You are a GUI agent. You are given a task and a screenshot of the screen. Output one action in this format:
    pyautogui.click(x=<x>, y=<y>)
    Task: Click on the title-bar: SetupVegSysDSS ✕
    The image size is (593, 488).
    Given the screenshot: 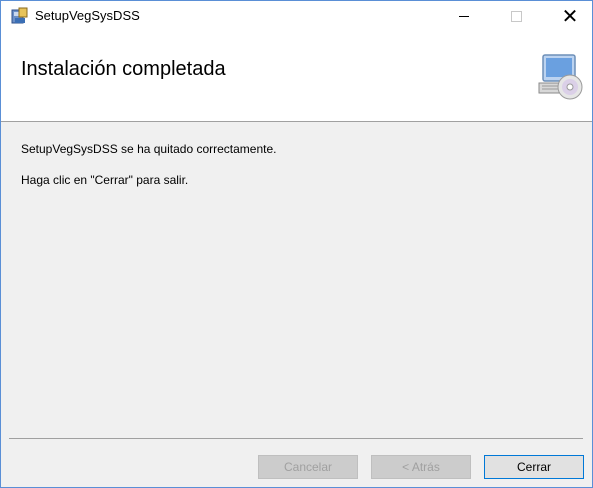 What is the action you would take?
    pyautogui.click(x=296, y=16)
    